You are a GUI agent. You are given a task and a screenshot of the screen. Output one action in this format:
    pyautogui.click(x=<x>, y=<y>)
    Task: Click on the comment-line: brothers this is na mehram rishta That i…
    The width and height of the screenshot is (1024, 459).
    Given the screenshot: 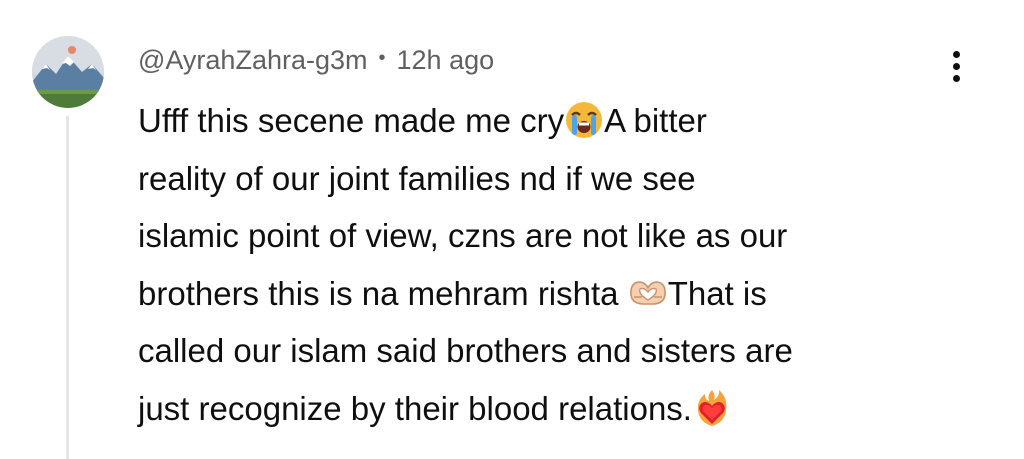 What is the action you would take?
    pyautogui.click(x=548, y=294)
    